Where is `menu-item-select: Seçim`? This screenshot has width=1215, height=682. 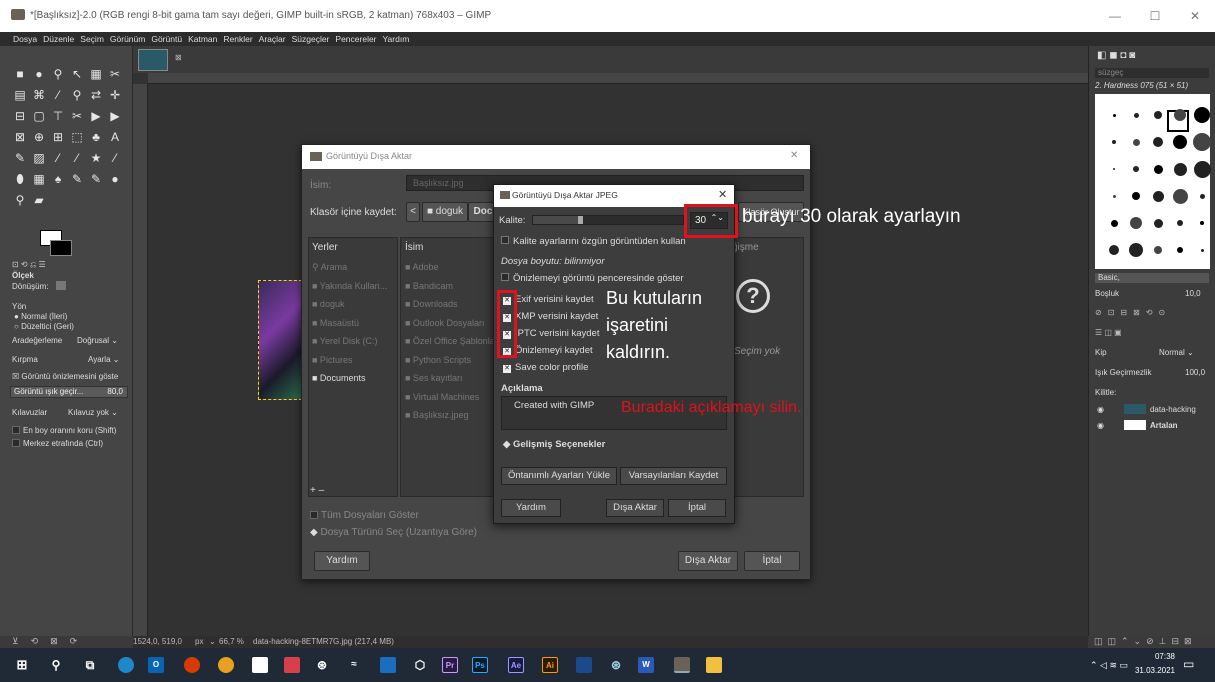
menu-item-select: Seçim is located at coordinates (92, 39).